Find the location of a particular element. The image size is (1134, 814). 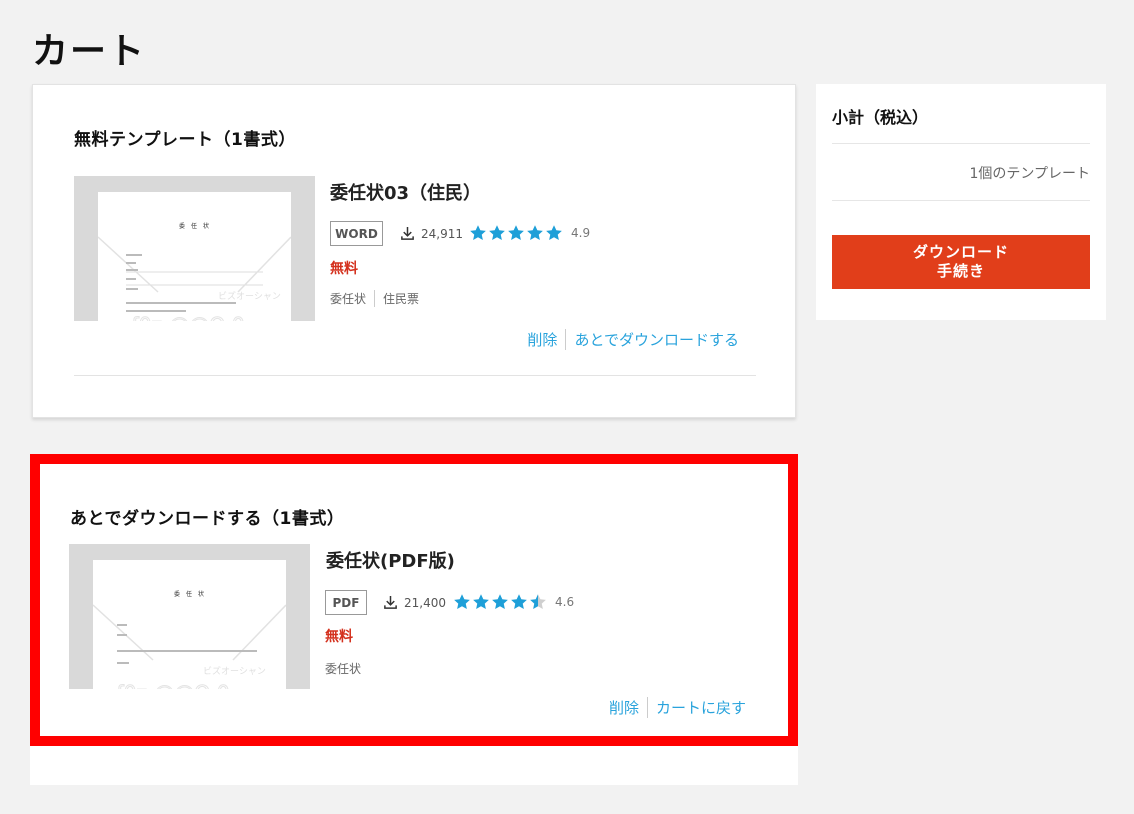

rating-stars: 4.6 is located at coordinates (513, 602).